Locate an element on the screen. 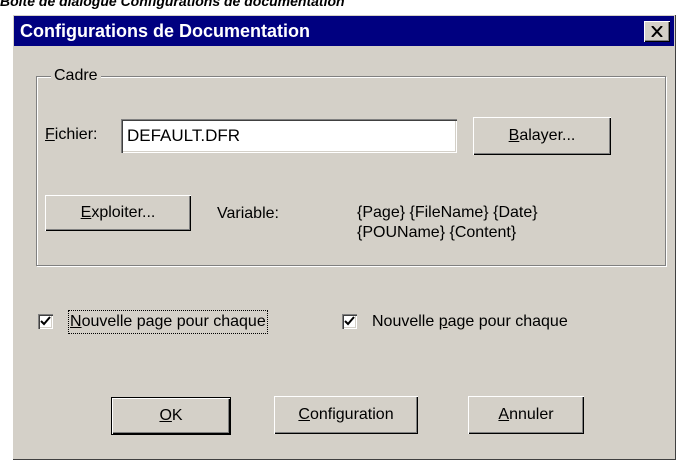 Image resolution: width=678 pixels, height=460 pixels. title-bar: Configurations de Documentation is located at coordinates (344, 31).